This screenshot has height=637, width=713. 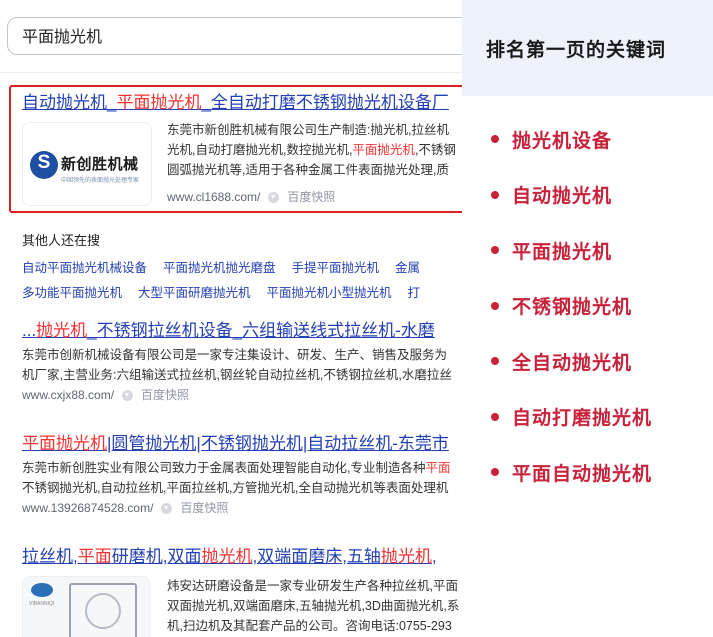 I want to click on result-4: 拉丝机,平面研磨机,双面抛光机,双端面磨床,五轴抛光机,, so click(x=242, y=557).